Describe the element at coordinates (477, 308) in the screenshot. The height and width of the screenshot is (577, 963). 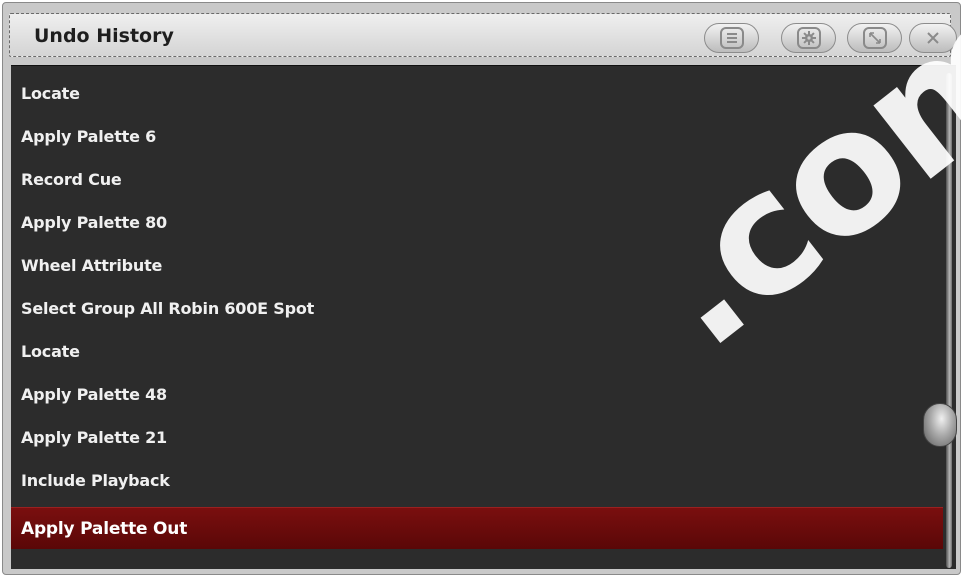
I see `list-item: Select Group All Robin 600E Spot` at that location.